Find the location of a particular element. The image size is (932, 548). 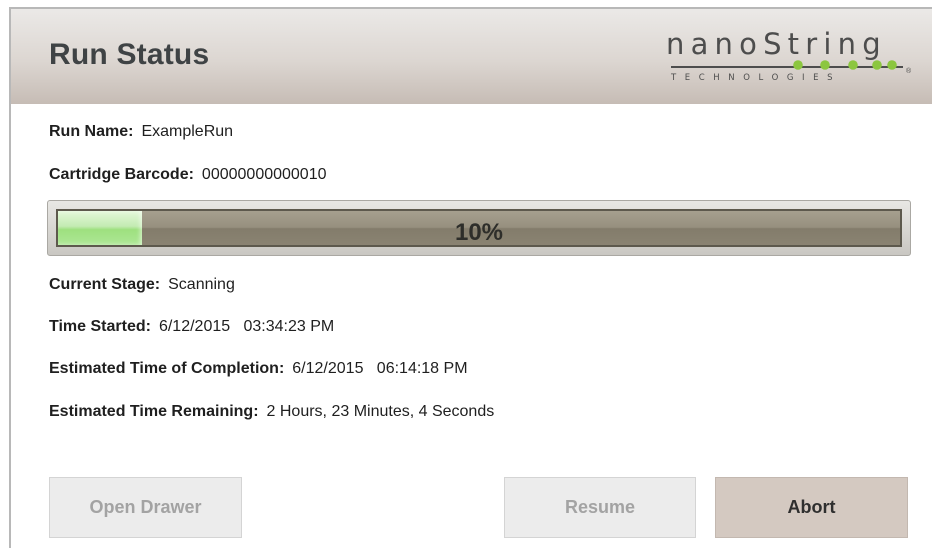

logo-subtitle: TECHNOLOGIES is located at coordinates (756, 78).